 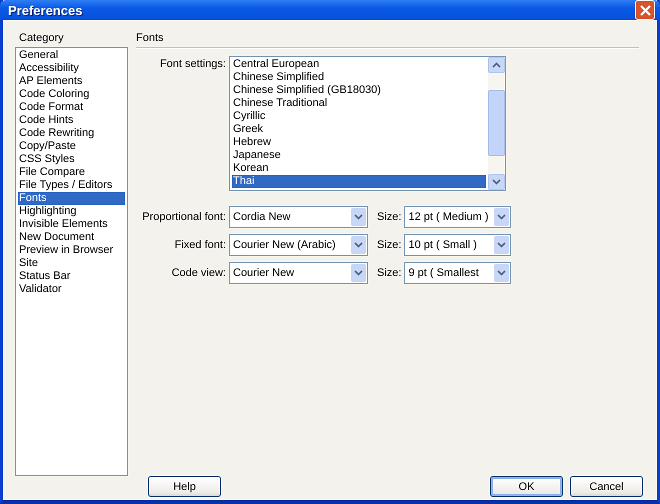 What do you see at coordinates (359, 181) in the screenshot?
I see `encoding-item: Thai` at bounding box center [359, 181].